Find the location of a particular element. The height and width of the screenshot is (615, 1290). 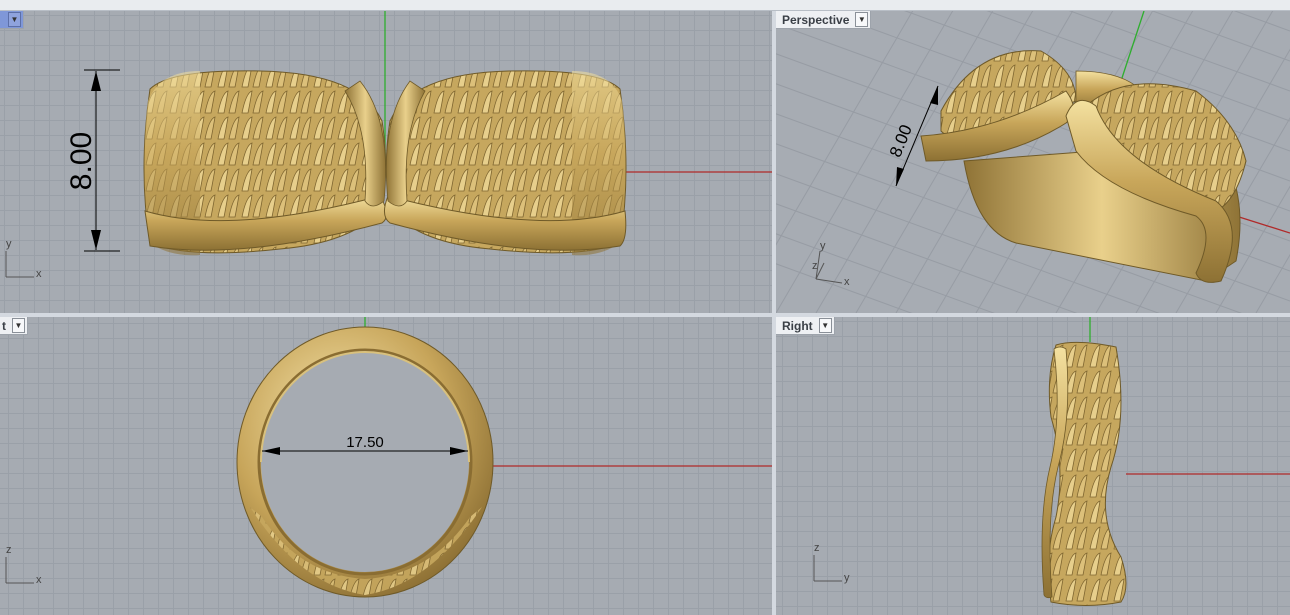

viewport-title-top: ▼ is located at coordinates (12, 20).